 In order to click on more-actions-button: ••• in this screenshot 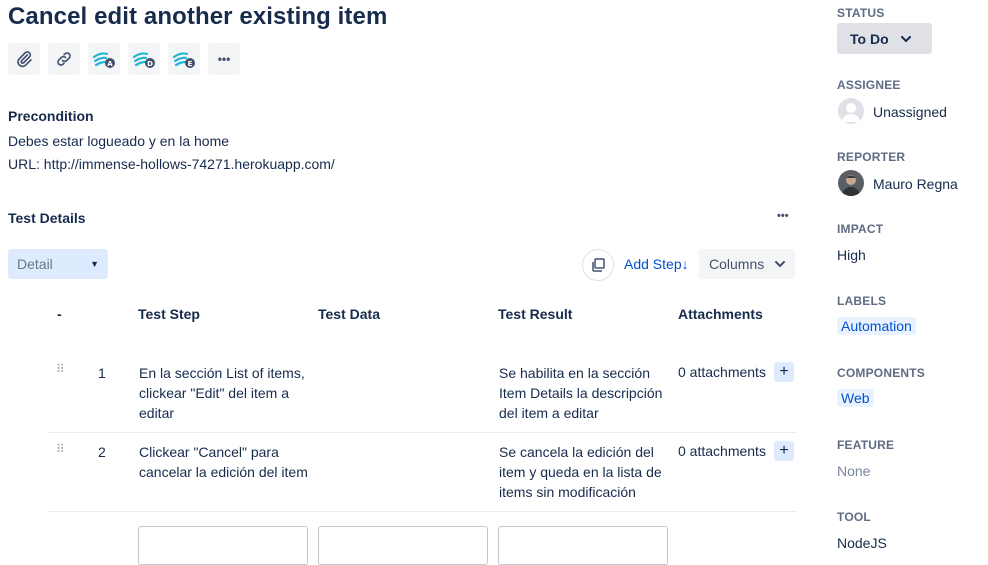, I will do `click(224, 59)`.